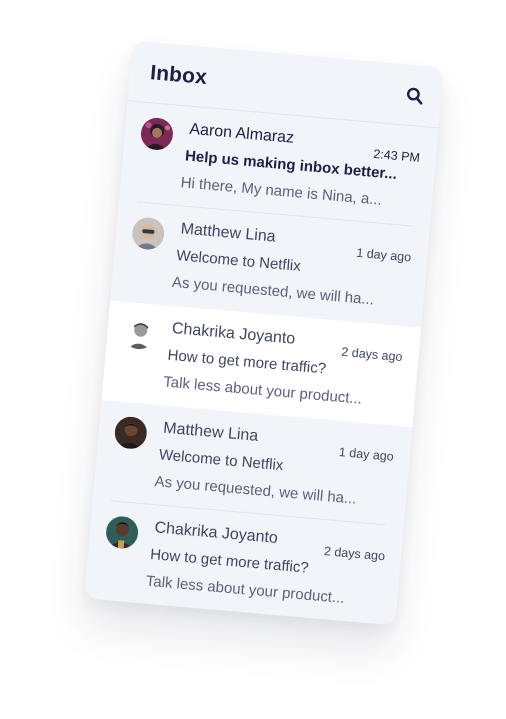  I want to click on message-time: 2:43 PM, so click(396, 155).